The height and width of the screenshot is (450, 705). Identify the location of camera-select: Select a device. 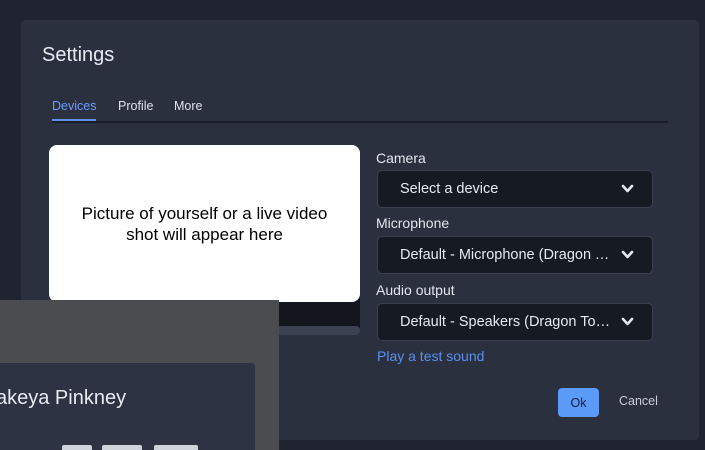
(515, 189).